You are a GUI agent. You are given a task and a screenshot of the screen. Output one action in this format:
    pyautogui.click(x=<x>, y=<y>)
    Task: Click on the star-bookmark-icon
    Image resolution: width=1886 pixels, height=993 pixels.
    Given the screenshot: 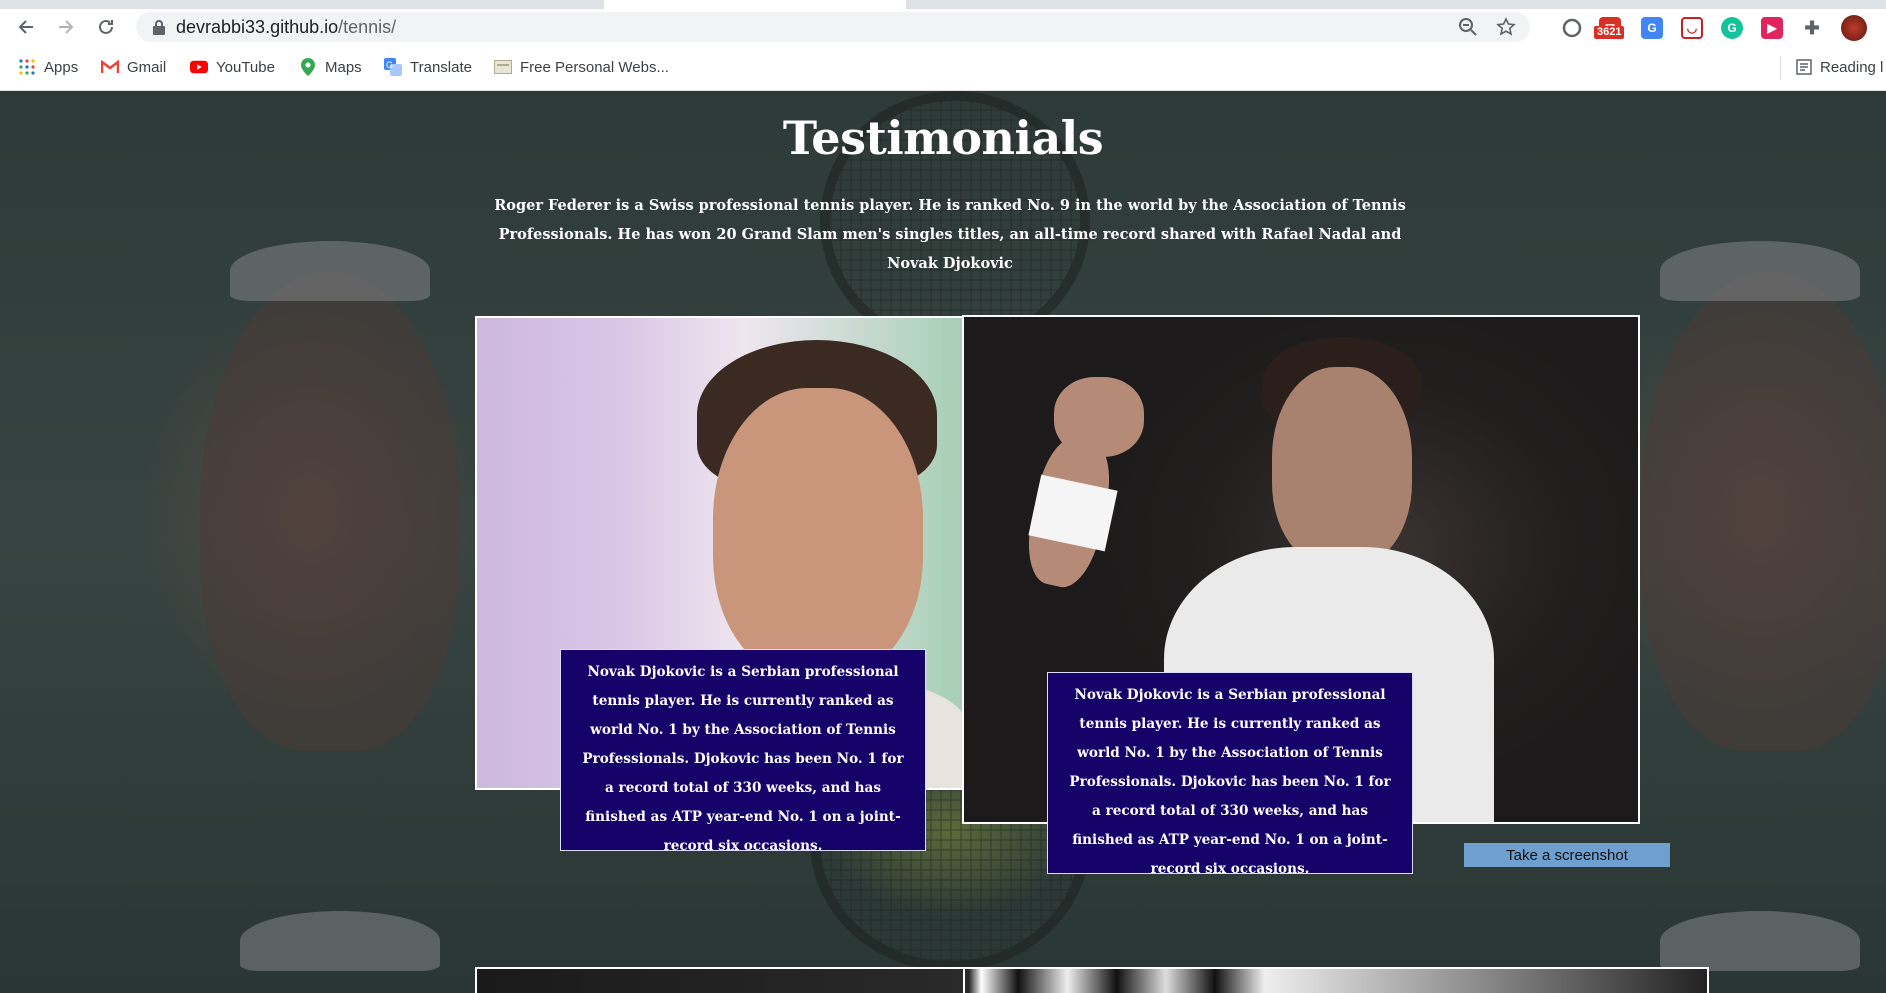 What is the action you would take?
    pyautogui.click(x=1506, y=29)
    